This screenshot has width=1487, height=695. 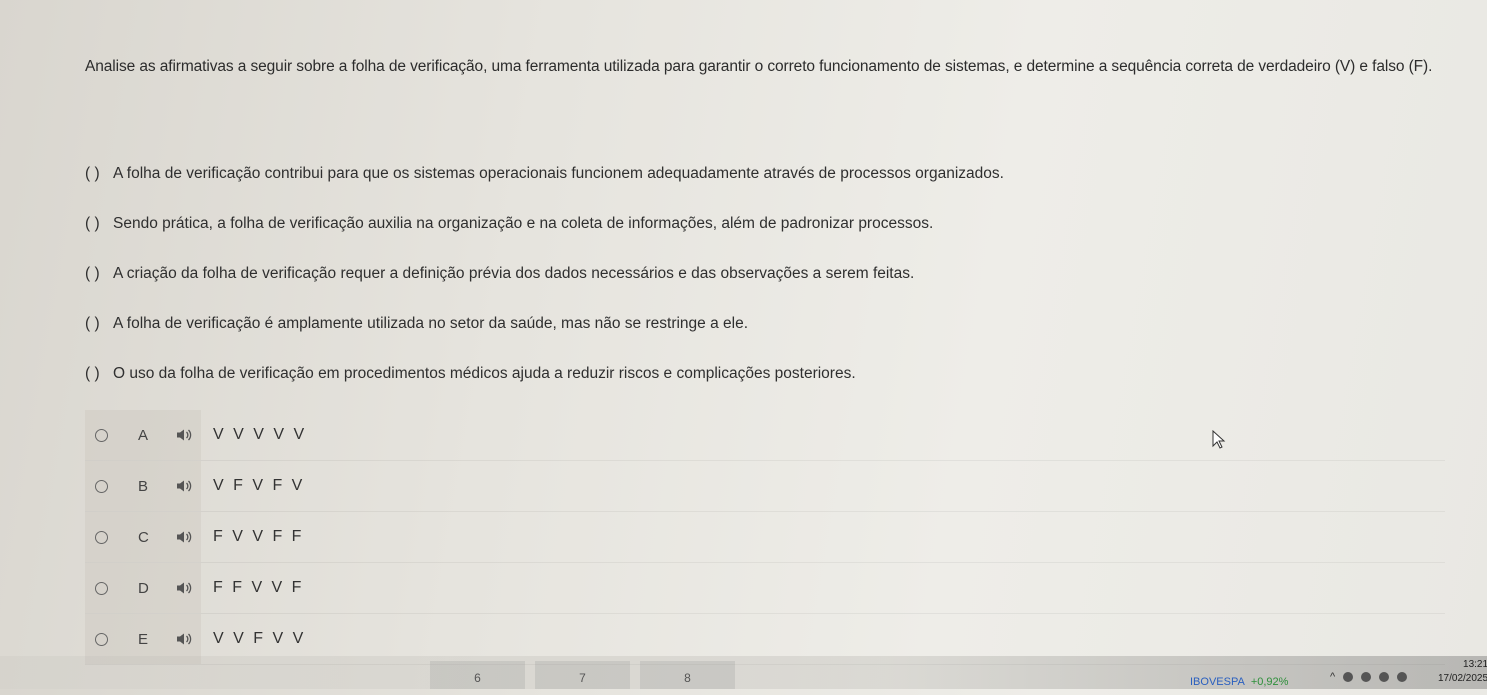 What do you see at coordinates (765, 486) in the screenshot?
I see `option-b: B V F V F V` at bounding box center [765, 486].